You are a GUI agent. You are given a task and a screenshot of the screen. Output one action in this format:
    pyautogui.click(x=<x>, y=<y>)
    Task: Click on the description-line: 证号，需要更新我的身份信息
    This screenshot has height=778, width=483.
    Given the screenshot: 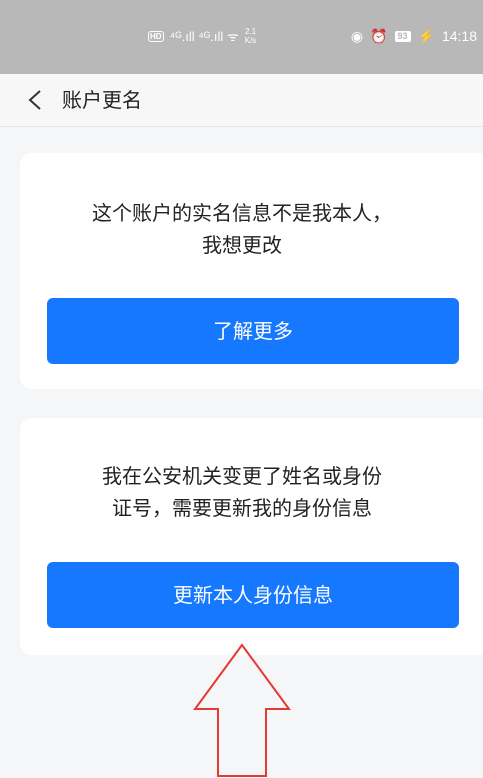 What is the action you would take?
    pyautogui.click(x=242, y=508)
    